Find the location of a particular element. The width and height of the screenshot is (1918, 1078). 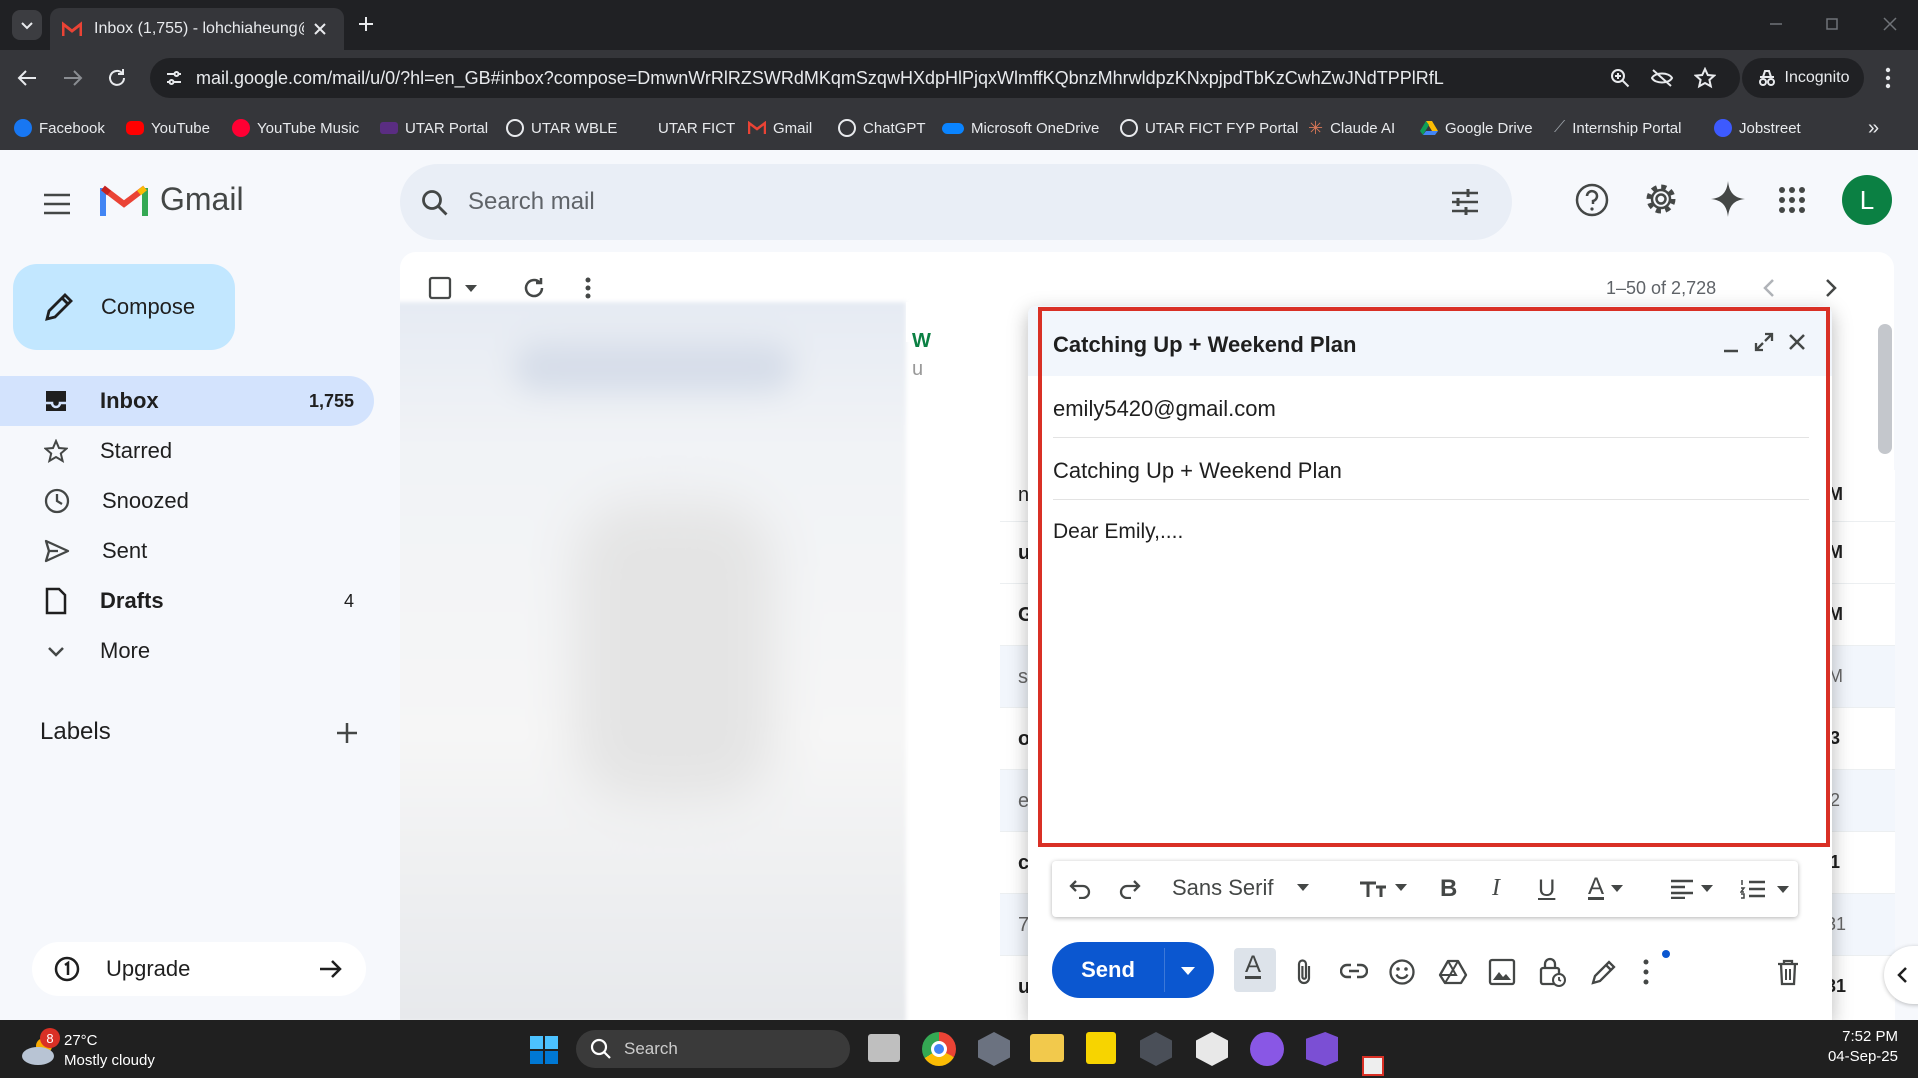

nav-more: More is located at coordinates (187, 651).